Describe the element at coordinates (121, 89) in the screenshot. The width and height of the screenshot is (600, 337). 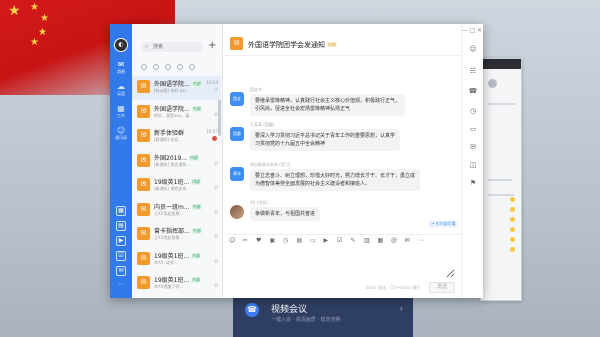
I see `nav-cloud: ☁ 云盘` at that location.